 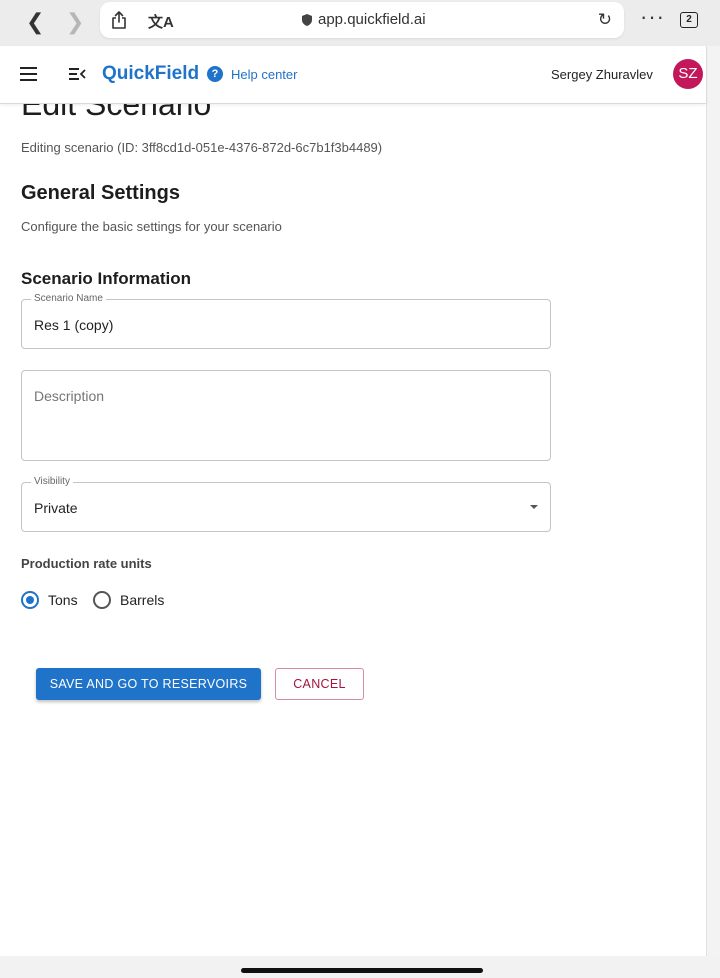 I want to click on forward-icon: ❯, so click(x=75, y=22).